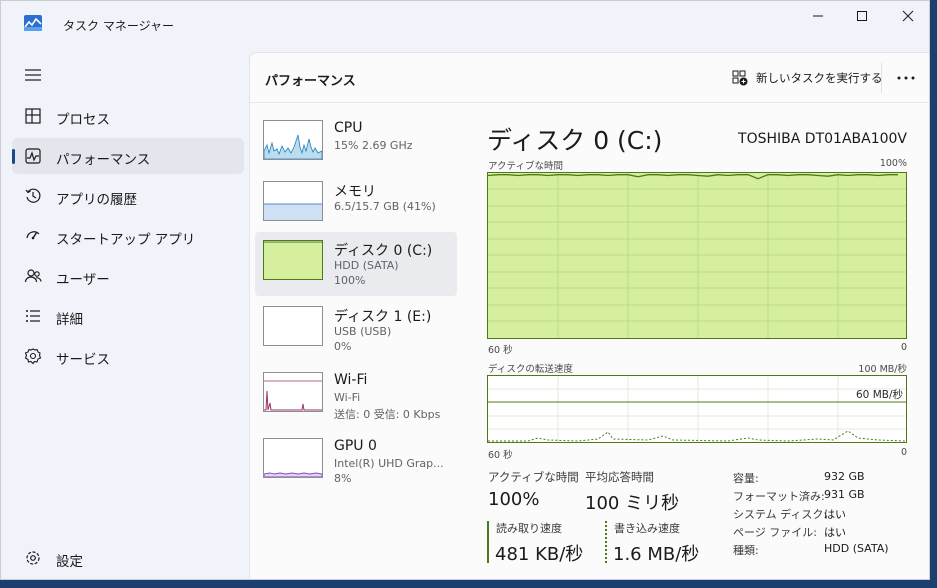 The height and width of the screenshot is (588, 937). Describe the element at coordinates (539, 554) in the screenshot. I see `read-speed-value: 481 KB/秒` at that location.